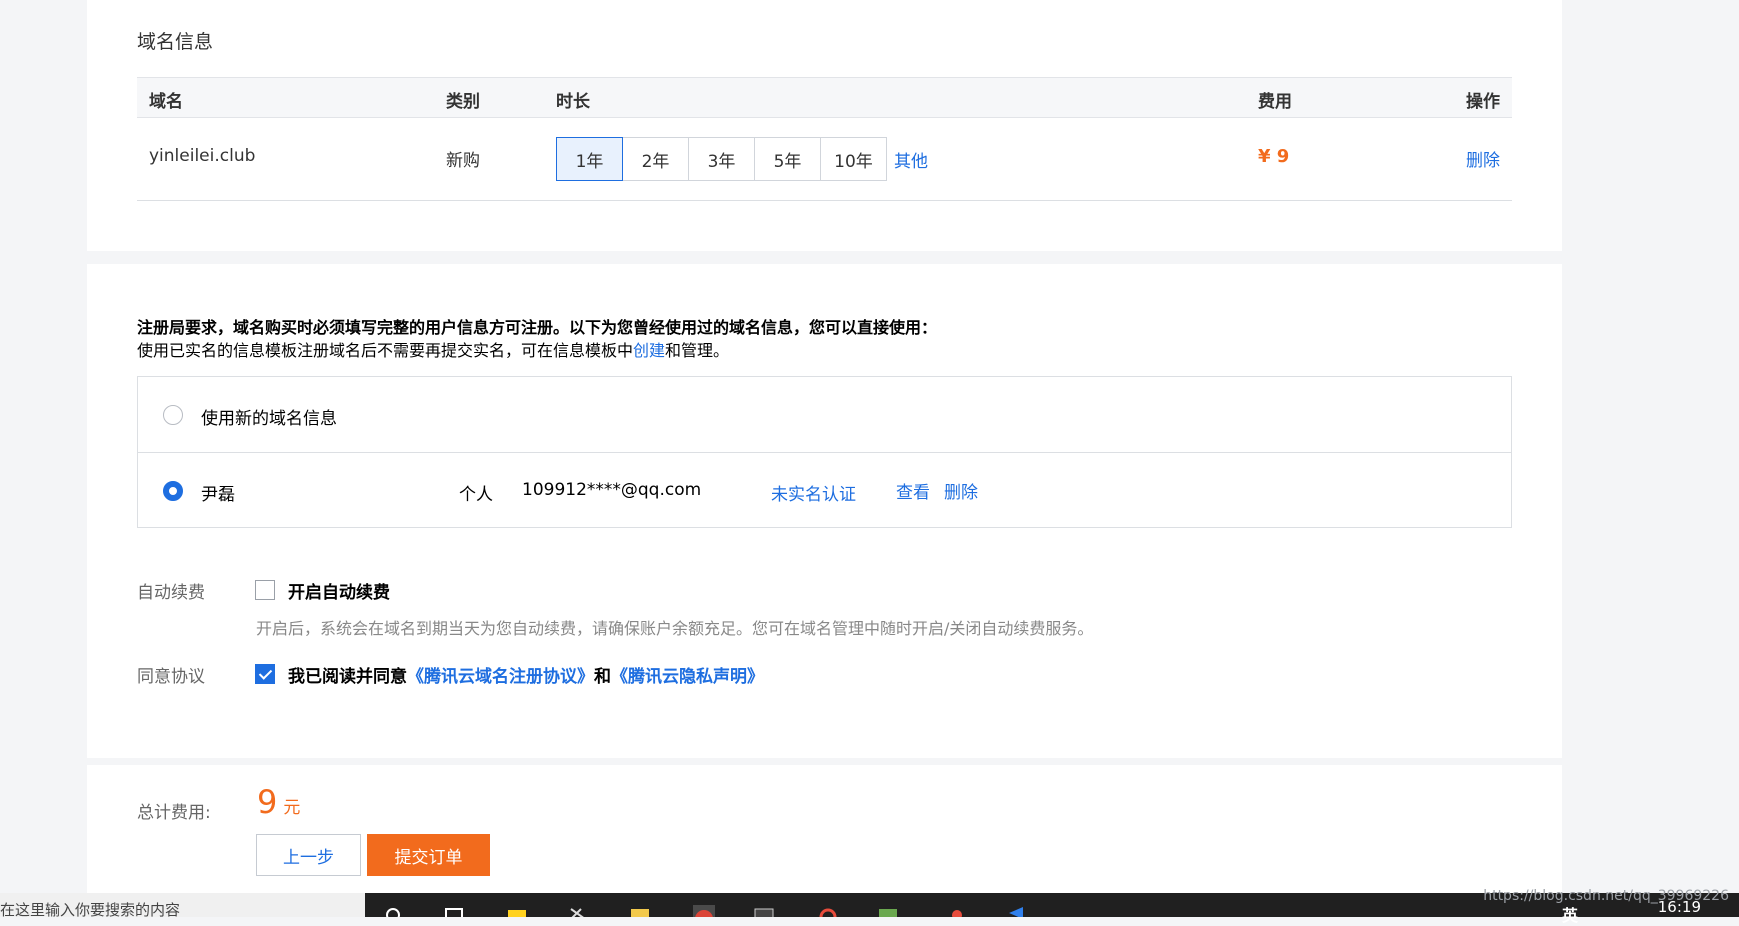 Image resolution: width=1739 pixels, height=926 pixels. Describe the element at coordinates (463, 161) in the screenshot. I see `domain-type: 新购` at that location.